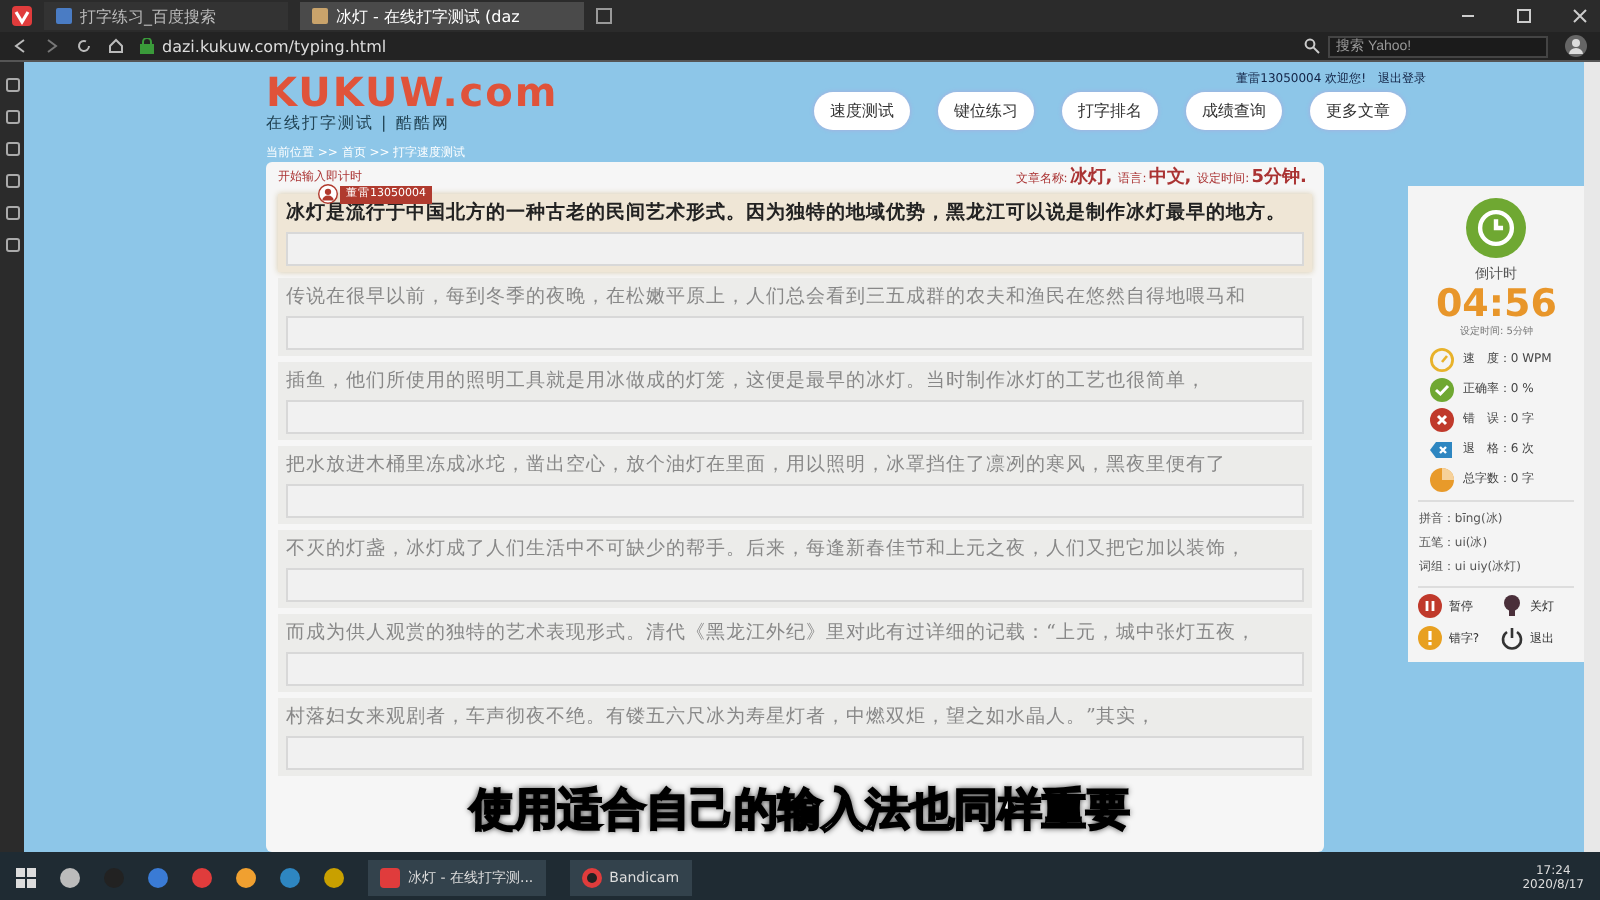 This screenshot has height=900, width=1600. Describe the element at coordinates (714, 46) in the screenshot. I see `address-field: dazi.kukuw.com/typing.html` at that location.